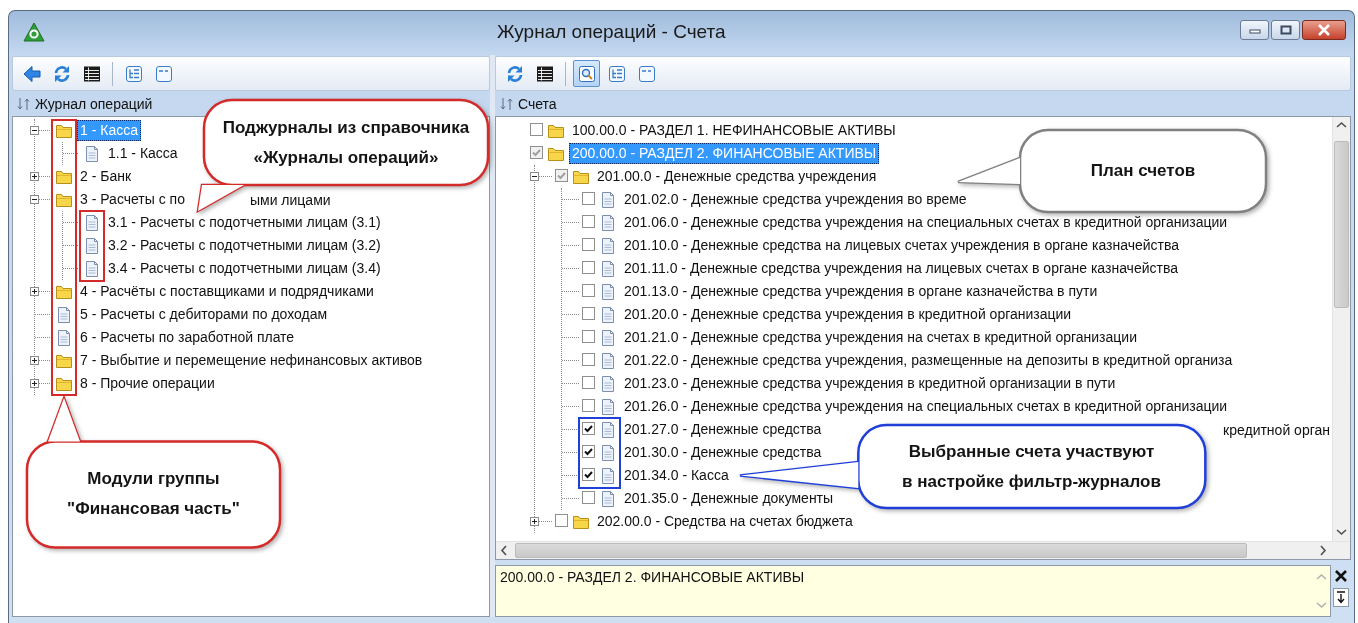  I want to click on maximize-button, so click(1285, 30).